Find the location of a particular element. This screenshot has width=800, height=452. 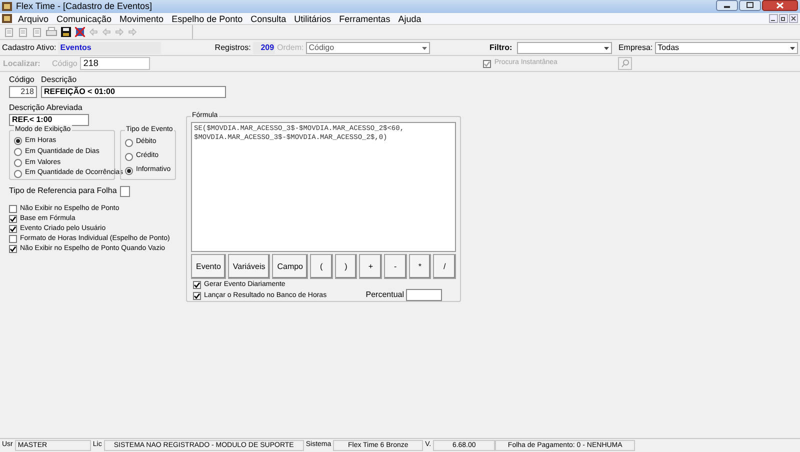

formula-button: / is located at coordinates (444, 266).